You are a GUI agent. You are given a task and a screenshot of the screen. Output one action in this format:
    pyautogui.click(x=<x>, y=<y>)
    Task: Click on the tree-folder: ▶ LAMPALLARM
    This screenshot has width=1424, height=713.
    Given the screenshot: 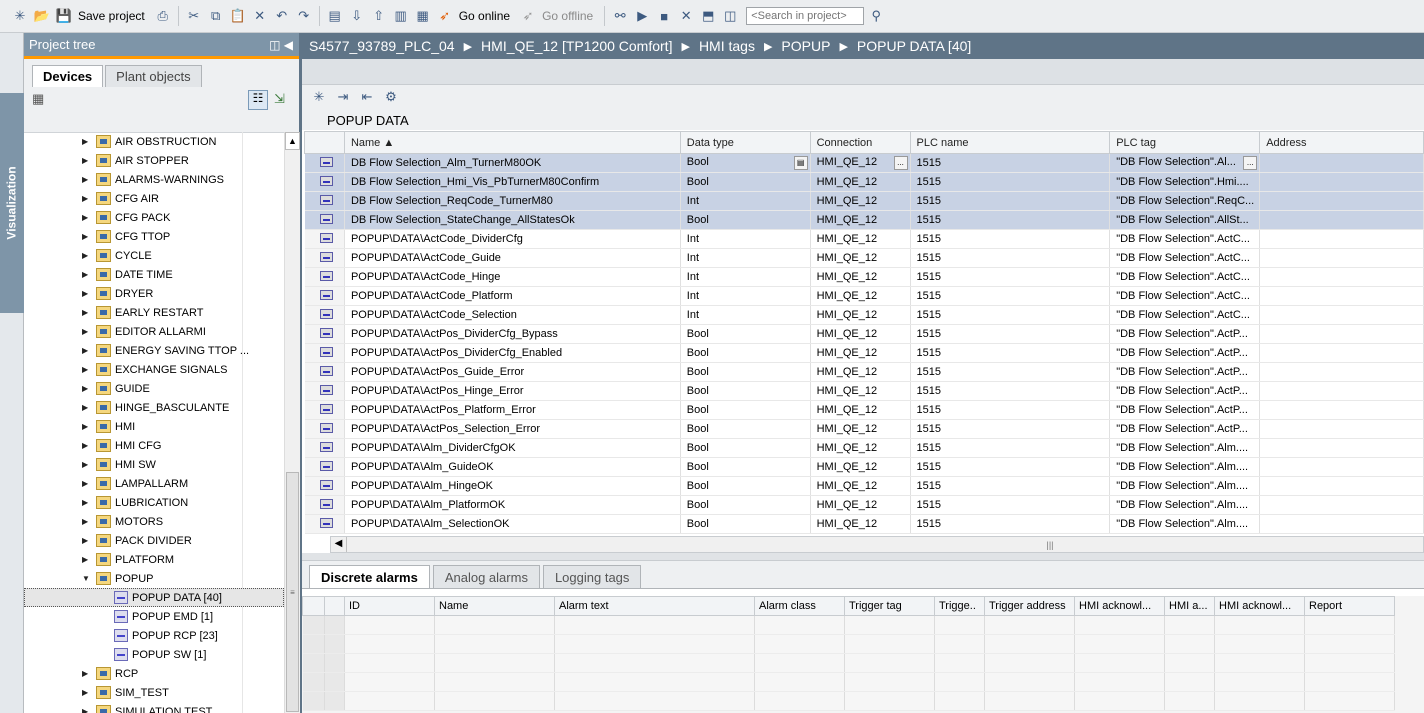 What is the action you would take?
    pyautogui.click(x=154, y=483)
    